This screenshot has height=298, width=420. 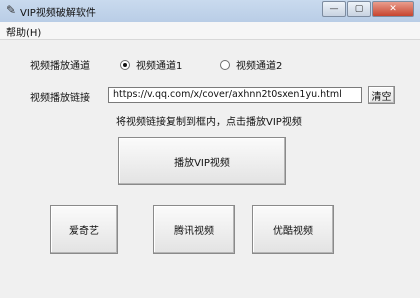 I want to click on window-controls: — ▢ ✕, so click(x=367, y=9).